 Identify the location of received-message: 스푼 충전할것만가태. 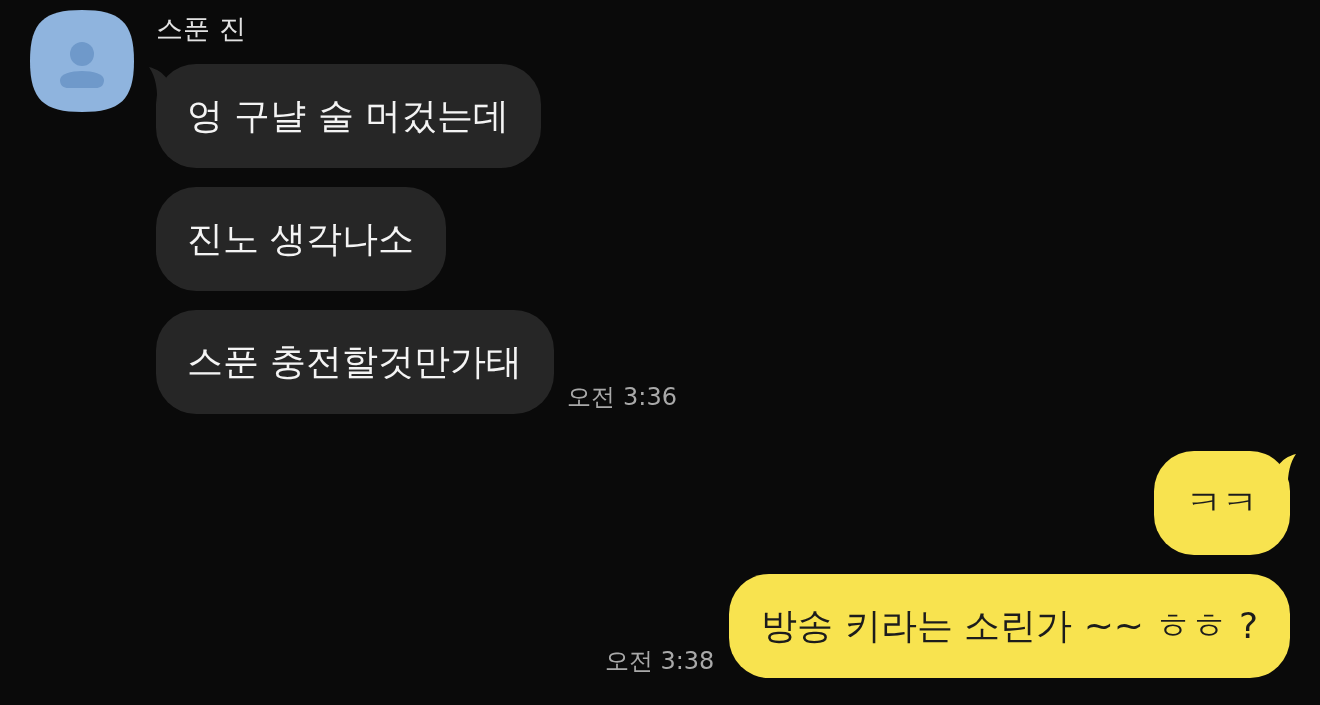
(355, 362).